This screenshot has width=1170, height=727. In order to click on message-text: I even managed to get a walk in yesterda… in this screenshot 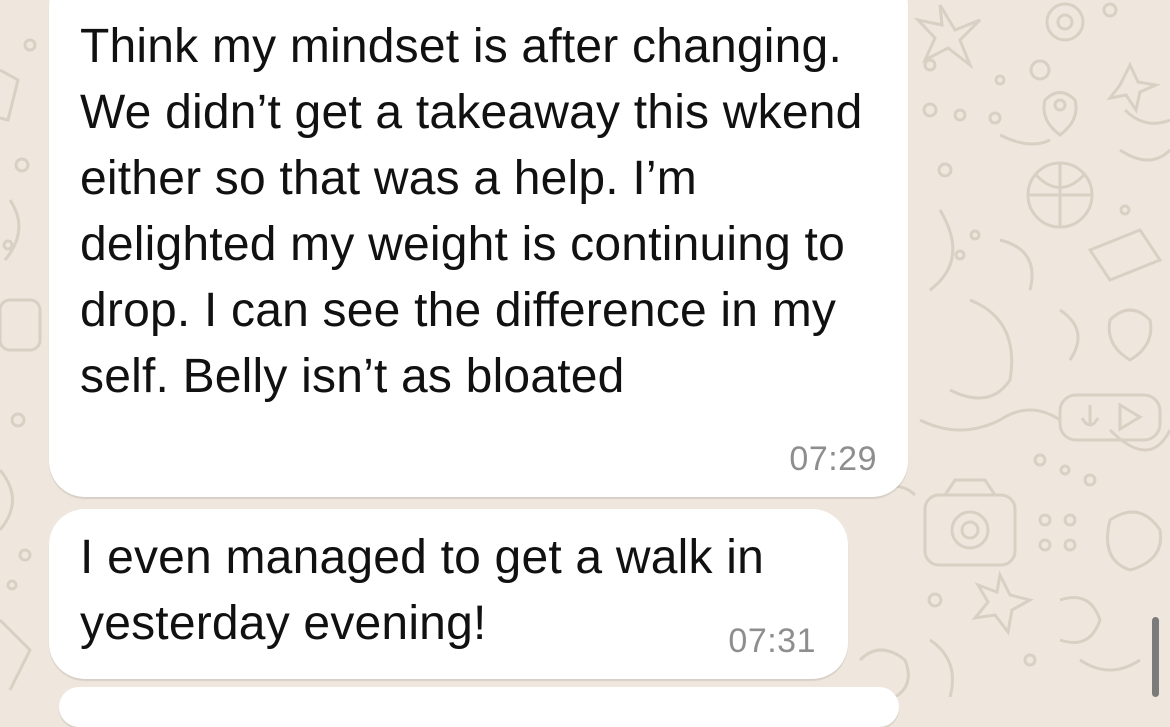, I will do `click(422, 590)`.